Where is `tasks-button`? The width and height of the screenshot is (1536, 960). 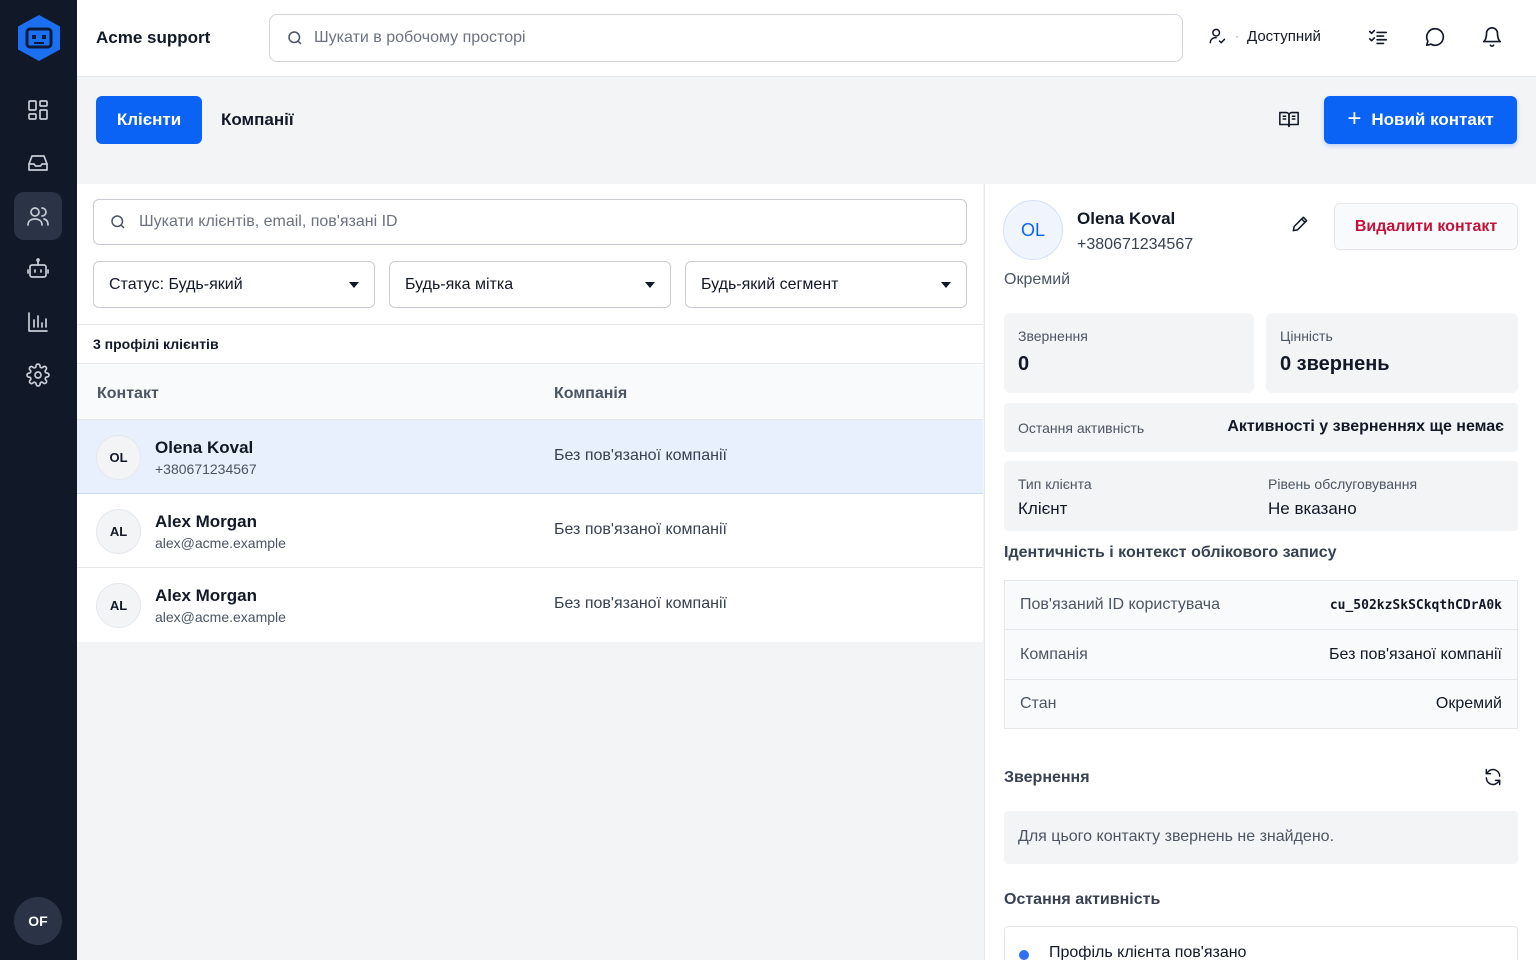
tasks-button is located at coordinates (1379, 38).